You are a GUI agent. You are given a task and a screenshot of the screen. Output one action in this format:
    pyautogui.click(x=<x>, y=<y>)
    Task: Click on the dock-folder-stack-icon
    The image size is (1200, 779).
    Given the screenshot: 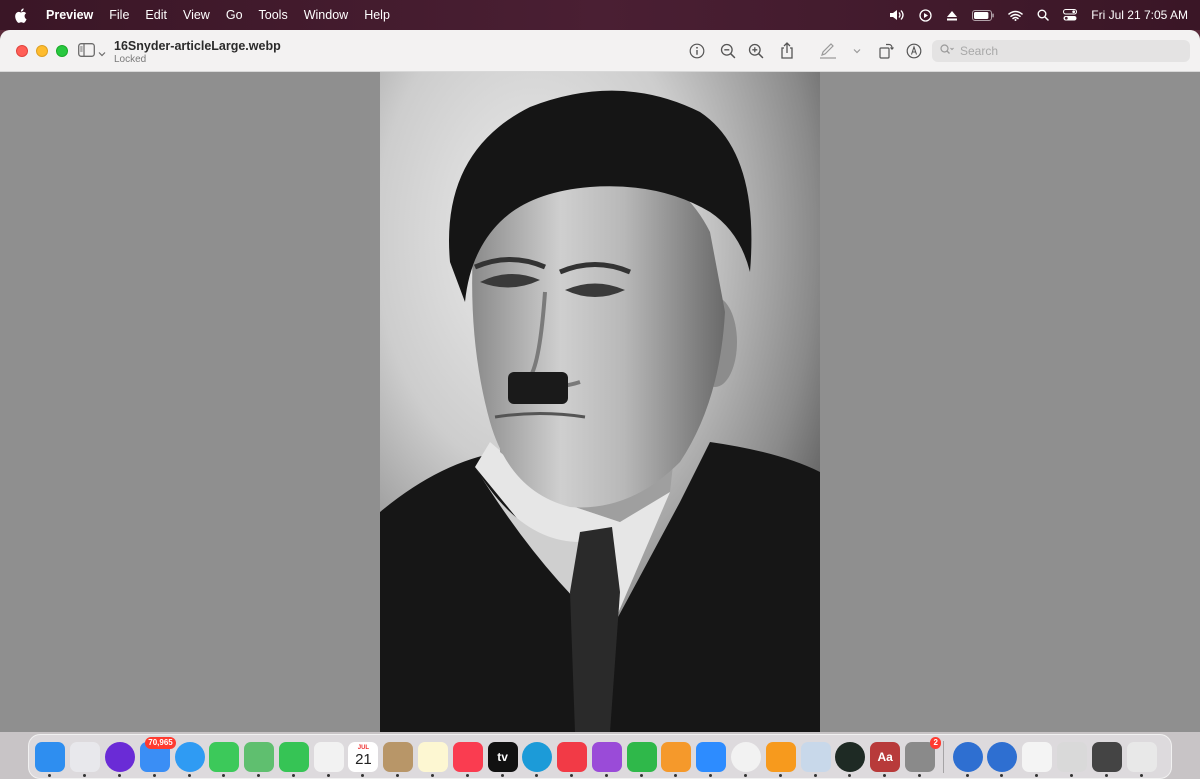 What is the action you would take?
    pyautogui.click(x=1106, y=759)
    